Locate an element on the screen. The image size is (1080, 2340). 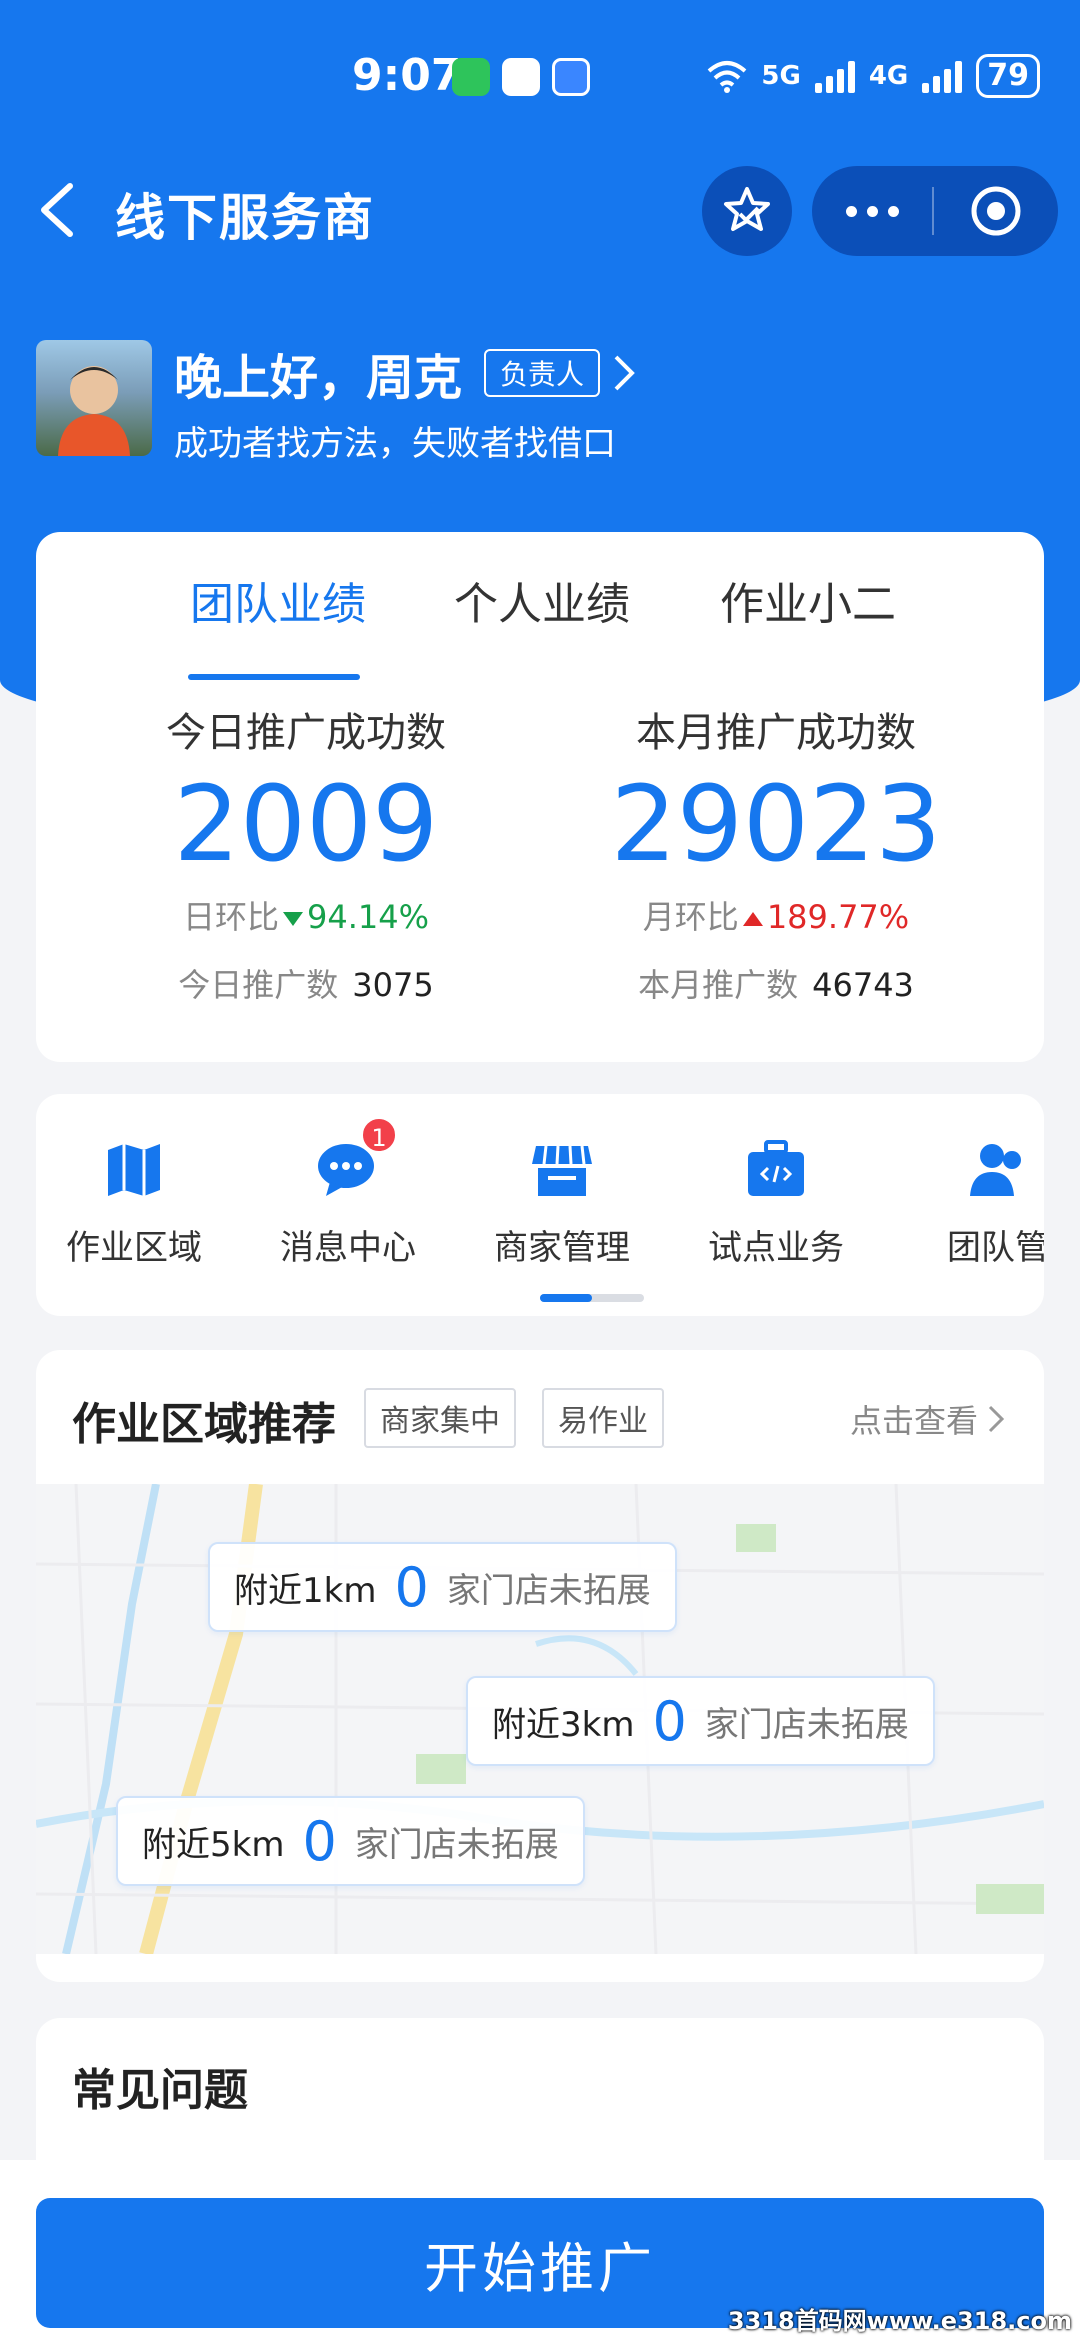
view-more-link: 点击查看 is located at coordinates (928, 1419).